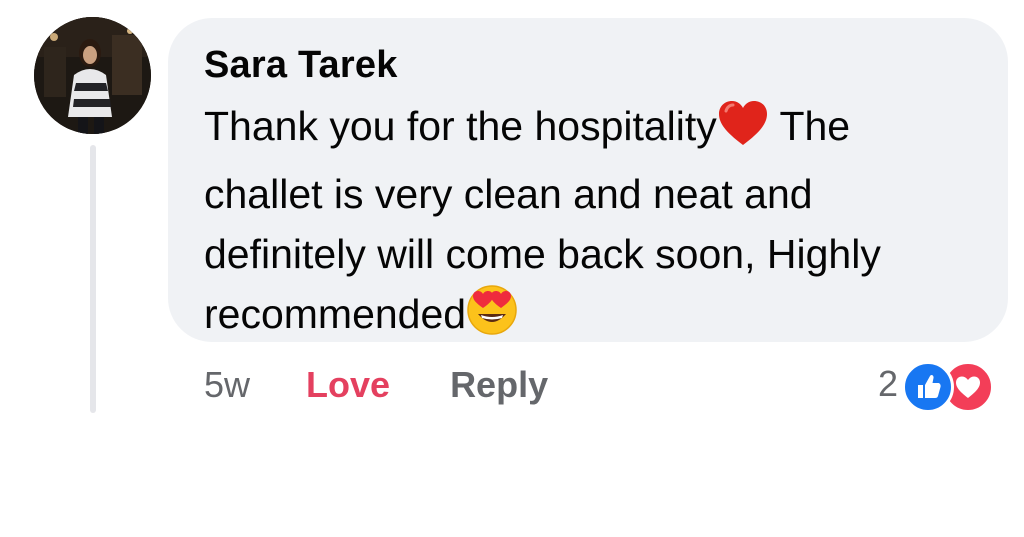 The width and height of the screenshot is (1024, 537). What do you see at coordinates (588, 65) in the screenshot?
I see `comment-author: Sara Tarek` at bounding box center [588, 65].